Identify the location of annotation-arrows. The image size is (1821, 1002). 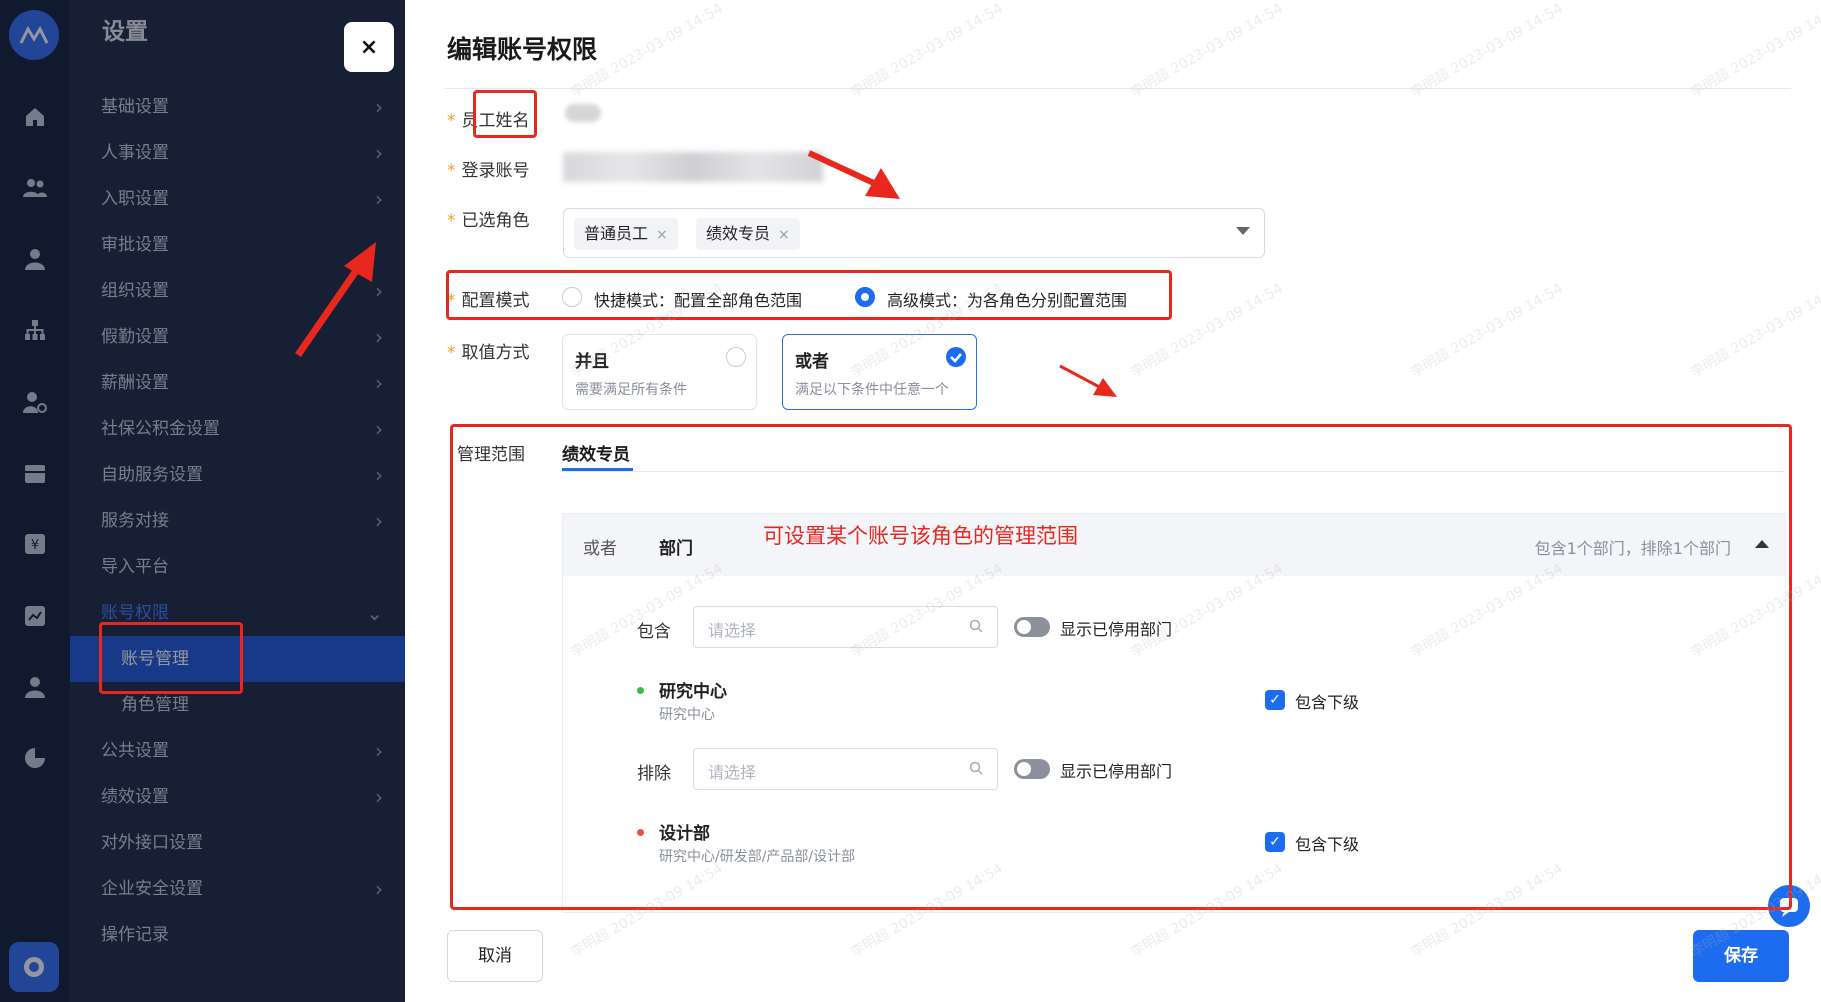
(962, 273).